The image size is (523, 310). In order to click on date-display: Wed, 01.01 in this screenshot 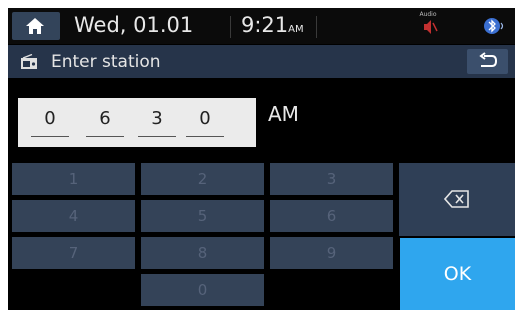, I will do `click(134, 25)`.